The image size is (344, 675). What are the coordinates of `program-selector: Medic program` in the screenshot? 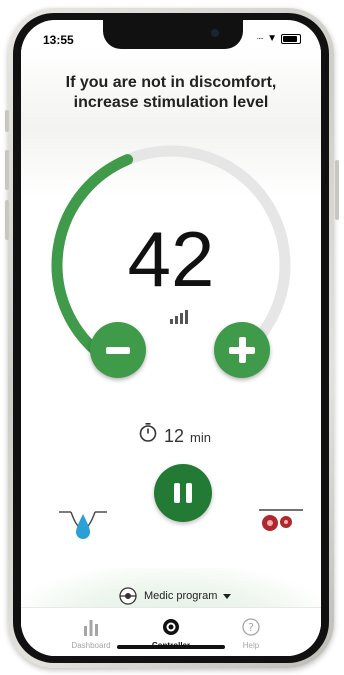 It's located at (175, 596).